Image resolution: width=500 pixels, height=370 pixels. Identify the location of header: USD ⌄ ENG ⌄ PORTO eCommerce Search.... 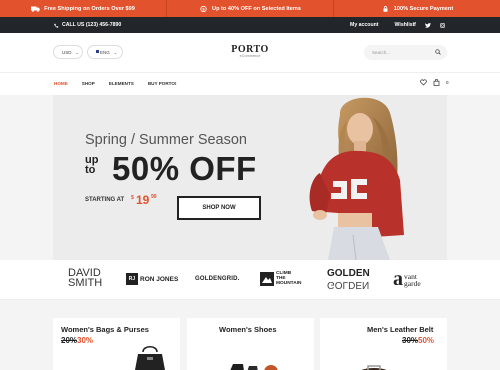
(250, 53).